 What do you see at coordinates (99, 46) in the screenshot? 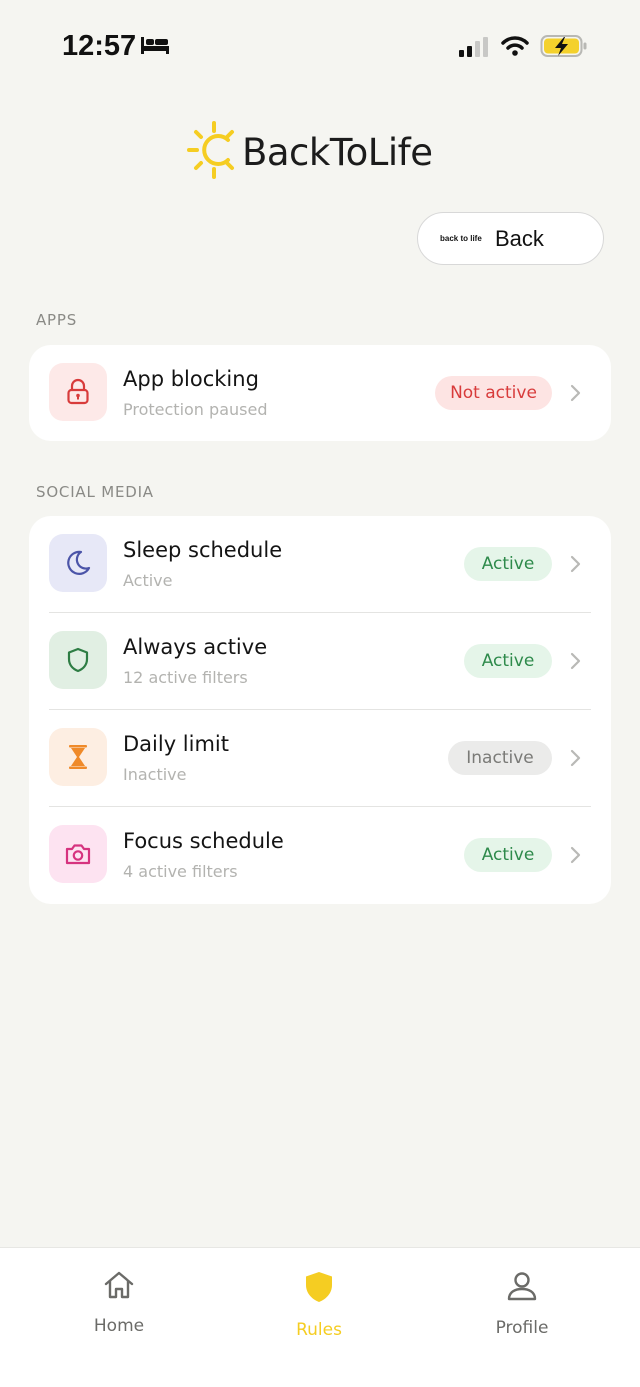
I see `status-time: 12:57` at bounding box center [99, 46].